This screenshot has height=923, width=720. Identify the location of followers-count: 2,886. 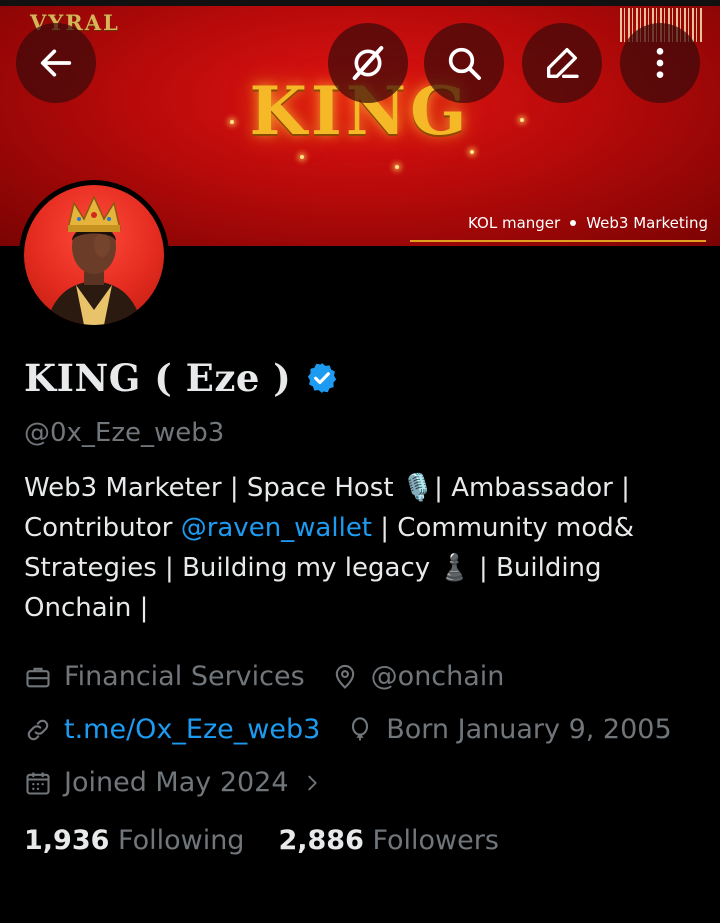
(321, 840).